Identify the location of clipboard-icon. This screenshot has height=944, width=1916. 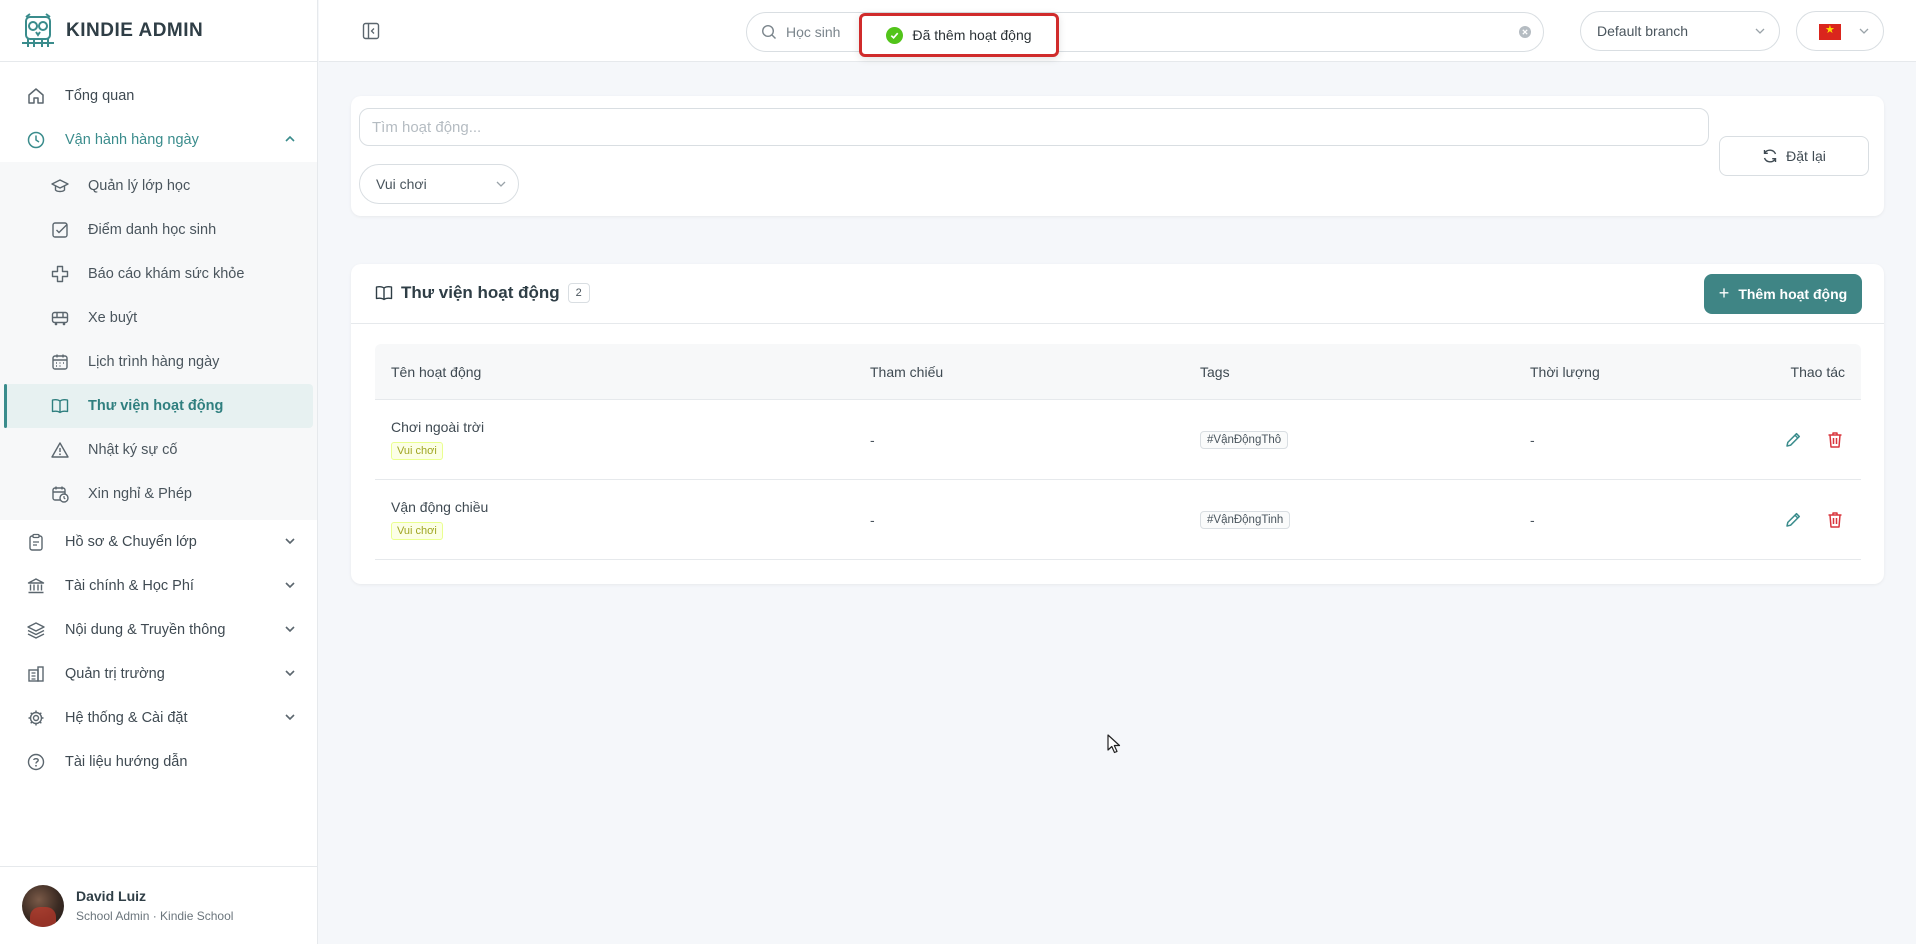
(36, 542).